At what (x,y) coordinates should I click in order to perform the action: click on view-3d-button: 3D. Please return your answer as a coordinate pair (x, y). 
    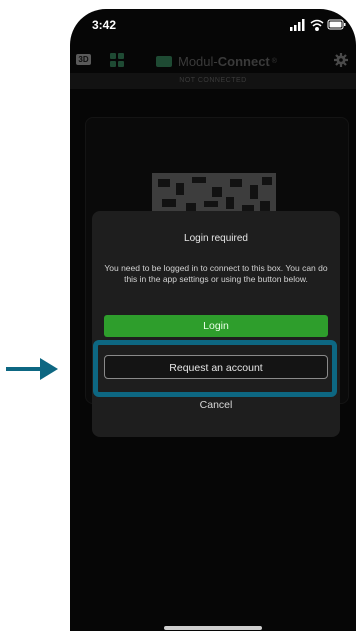
    Looking at the image, I should click on (83, 59).